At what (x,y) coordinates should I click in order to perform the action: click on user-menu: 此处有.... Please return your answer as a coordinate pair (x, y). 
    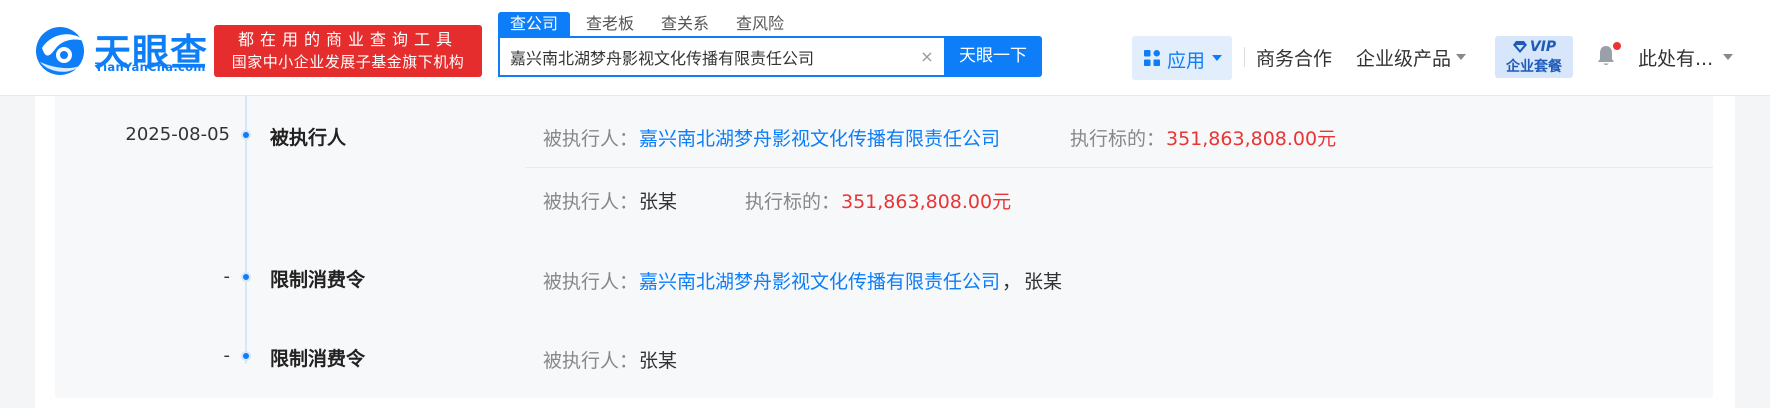
    Looking at the image, I should click on (1675, 57).